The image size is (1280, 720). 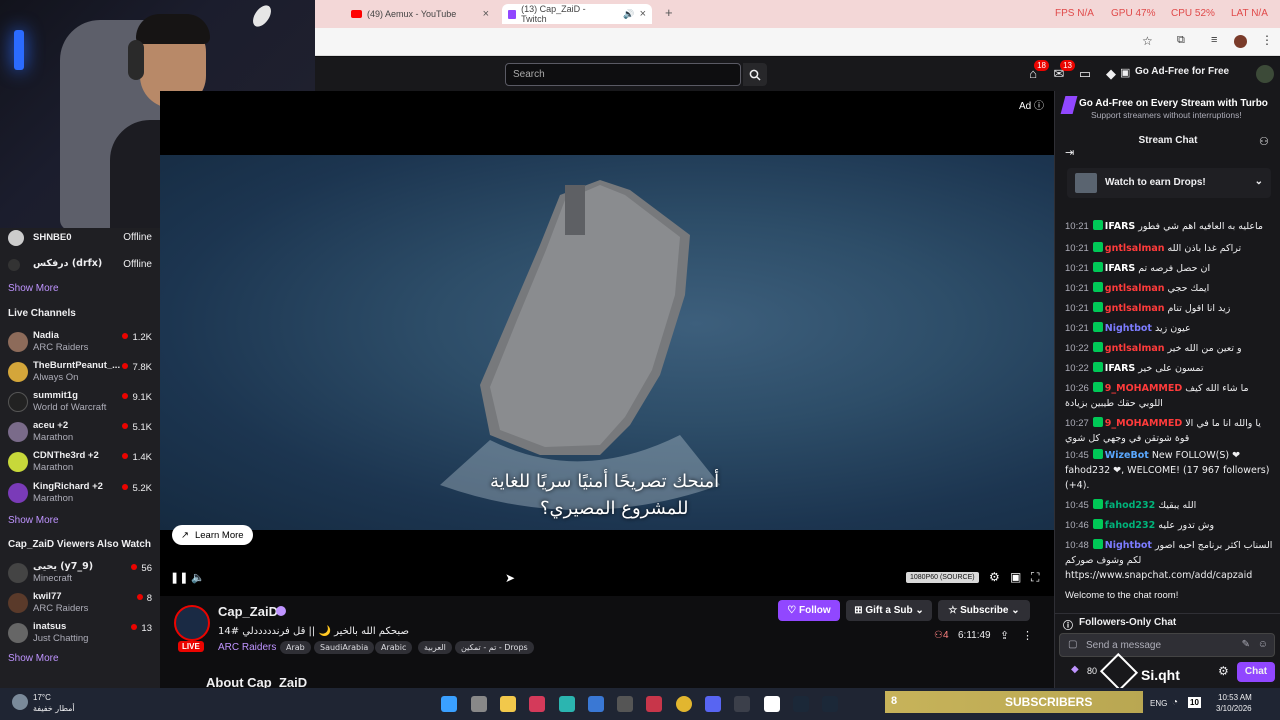 I want to click on volume-icon: 🔈, so click(x=198, y=577).